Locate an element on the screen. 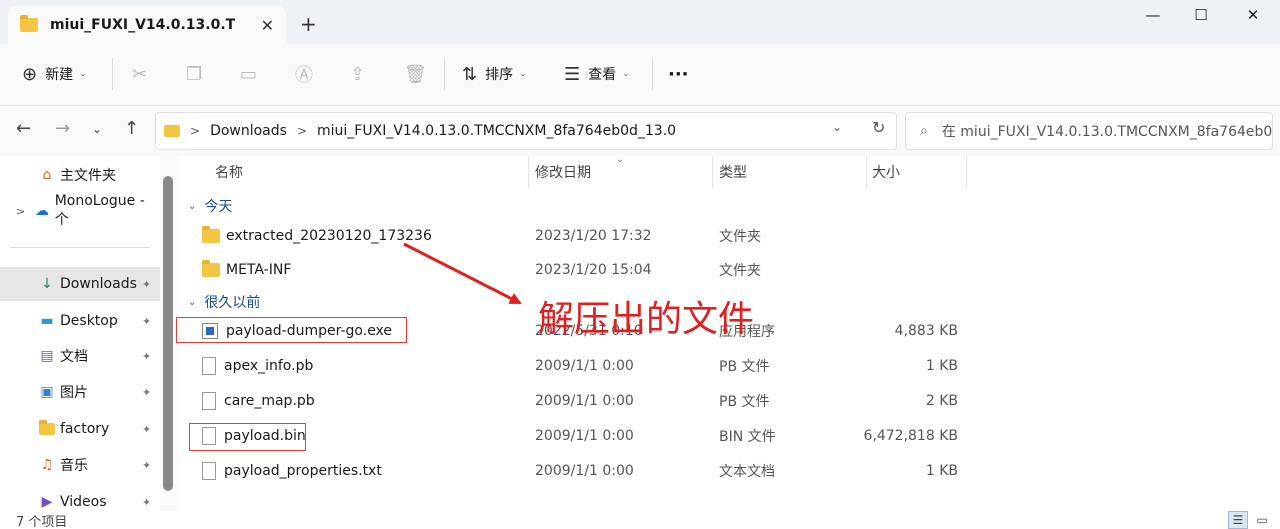 Image resolution: width=1280 pixels, height=529 pixels. view-button: ☰ 查看 ⌄ is located at coordinates (597, 74).